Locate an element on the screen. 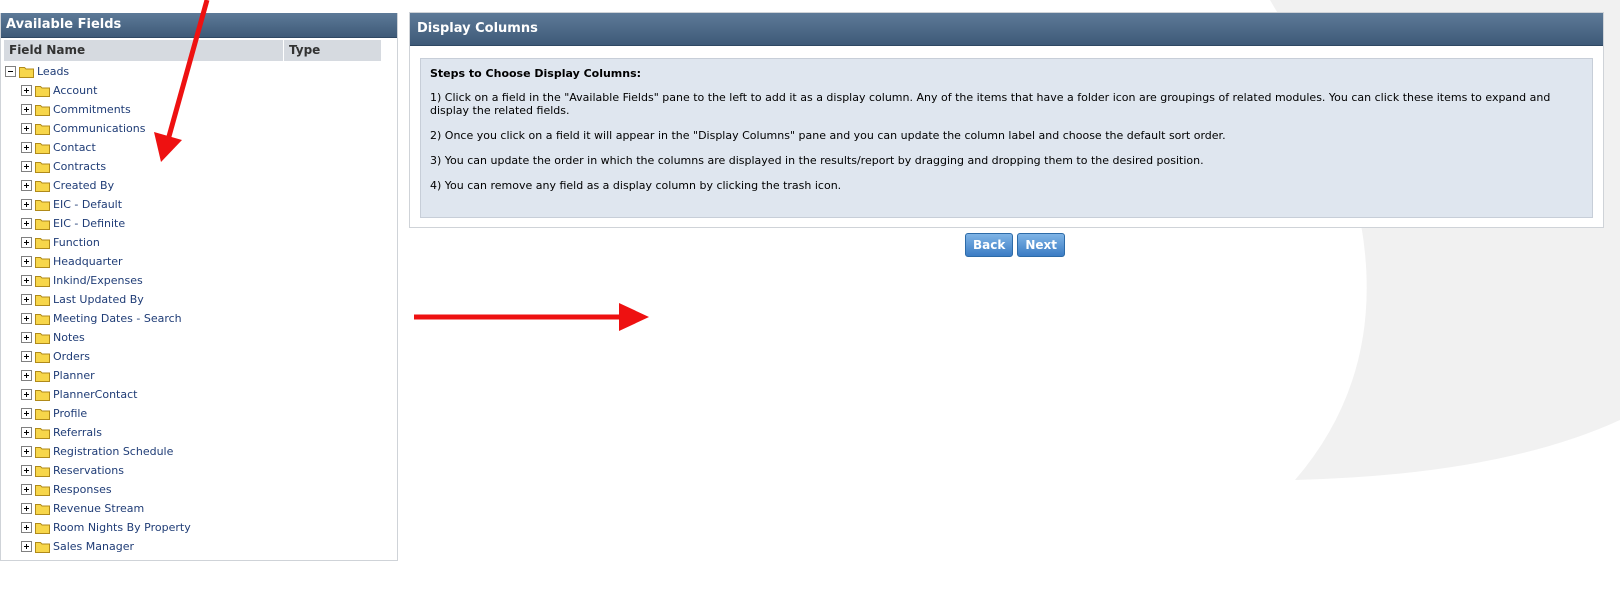 Image resolution: width=1620 pixels, height=593 pixels. back-button: Back is located at coordinates (989, 245).